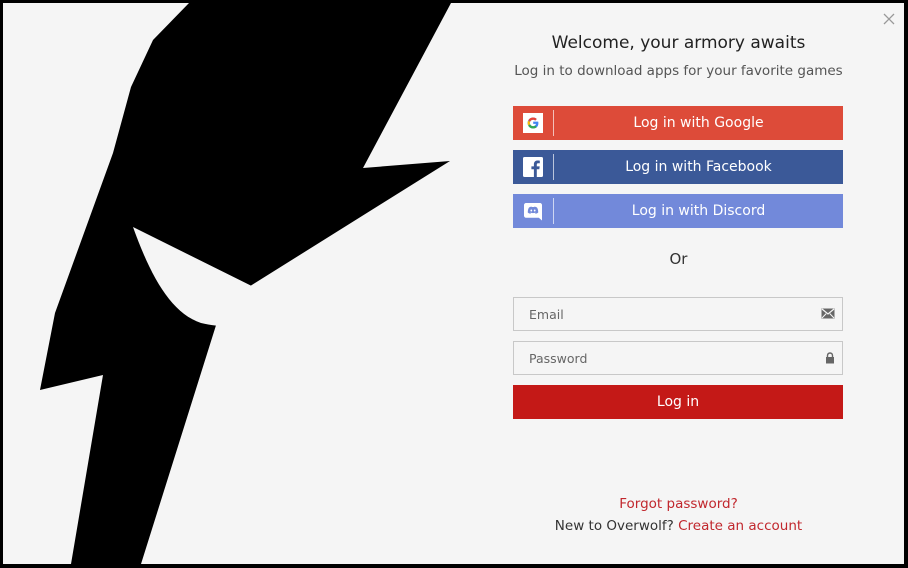  I want to click on google-login-label: Log in with Google, so click(698, 123).